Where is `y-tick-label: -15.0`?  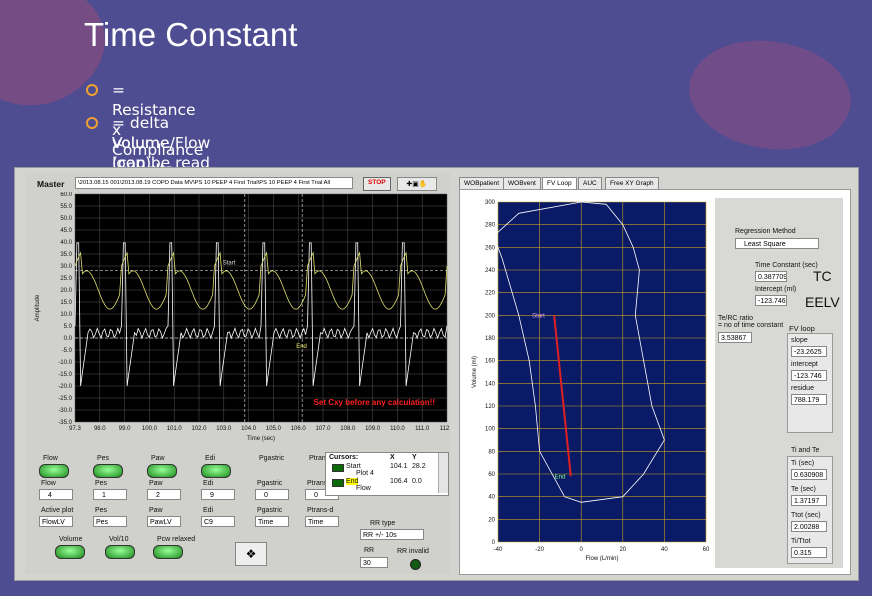
y-tick-label: -15.0 is located at coordinates (65, 375).